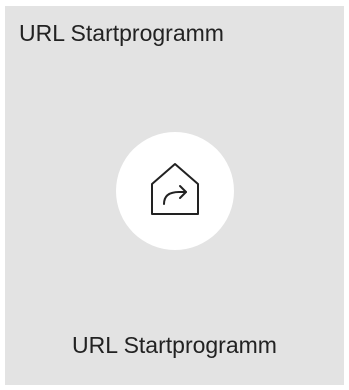 The width and height of the screenshot is (349, 390). What do you see at coordinates (174, 345) in the screenshot?
I see `tile-label: URL Startprogramm` at bounding box center [174, 345].